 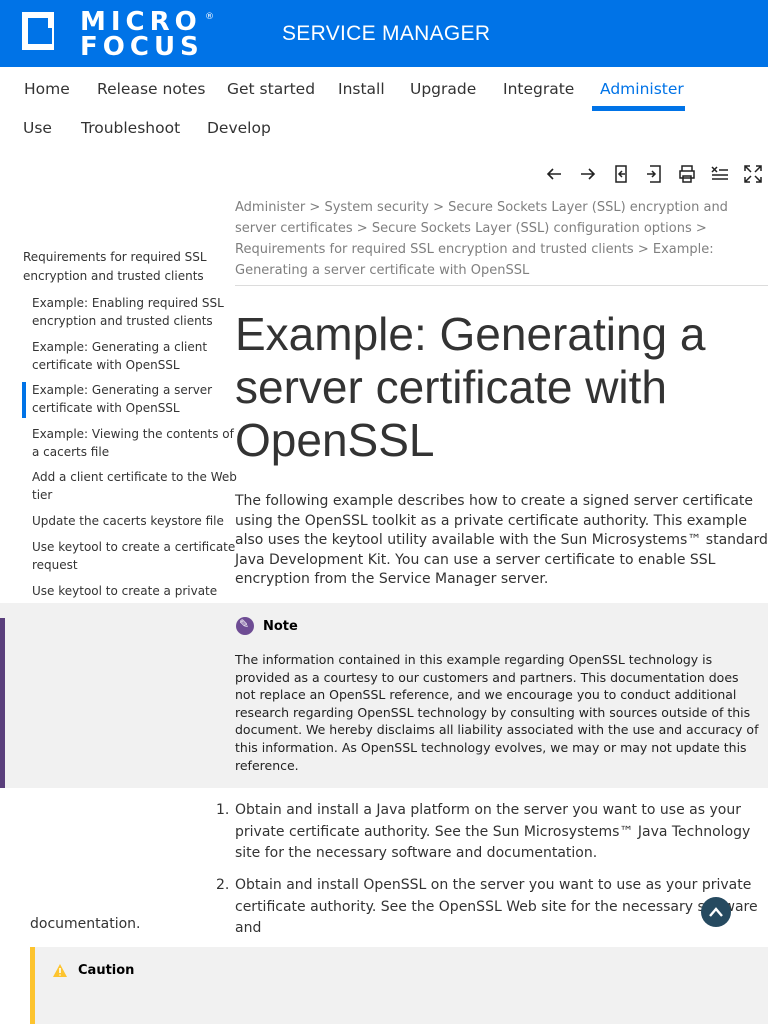 What do you see at coordinates (209, 17) in the screenshot?
I see `registered-mark: ®` at bounding box center [209, 17].